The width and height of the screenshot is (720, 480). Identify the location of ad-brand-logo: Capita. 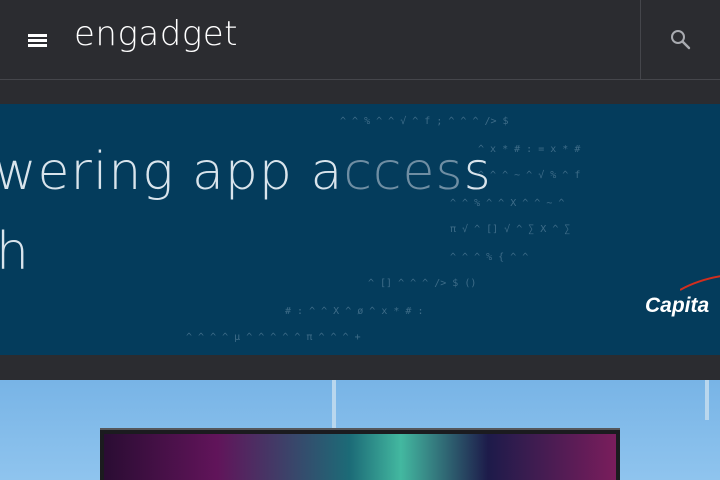
(677, 305).